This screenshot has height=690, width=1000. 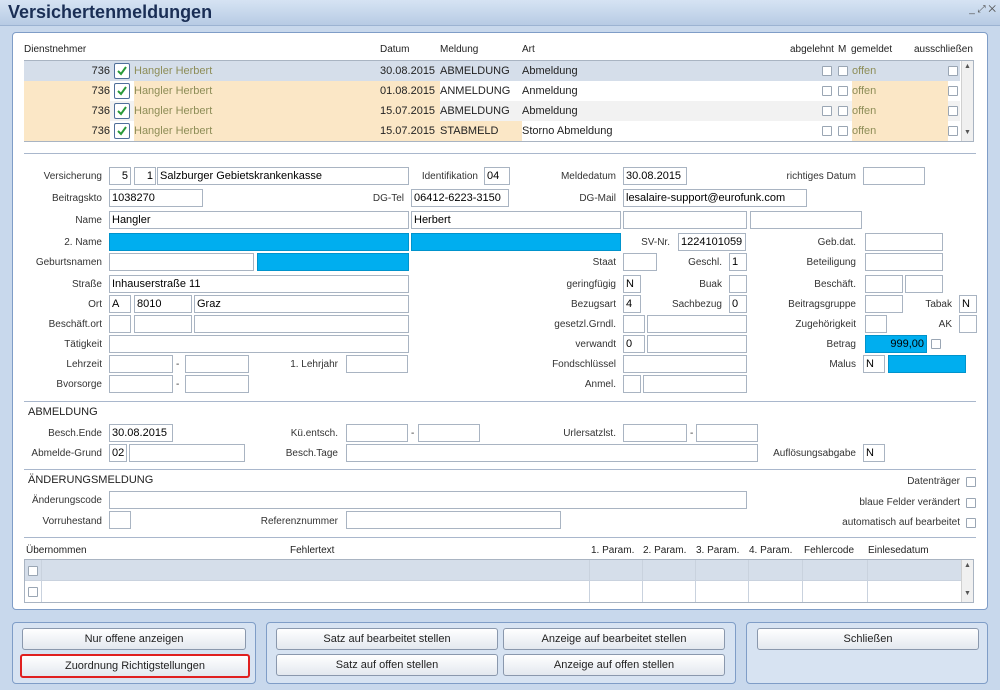 I want to click on verwandt2-field, so click(x=697, y=344).